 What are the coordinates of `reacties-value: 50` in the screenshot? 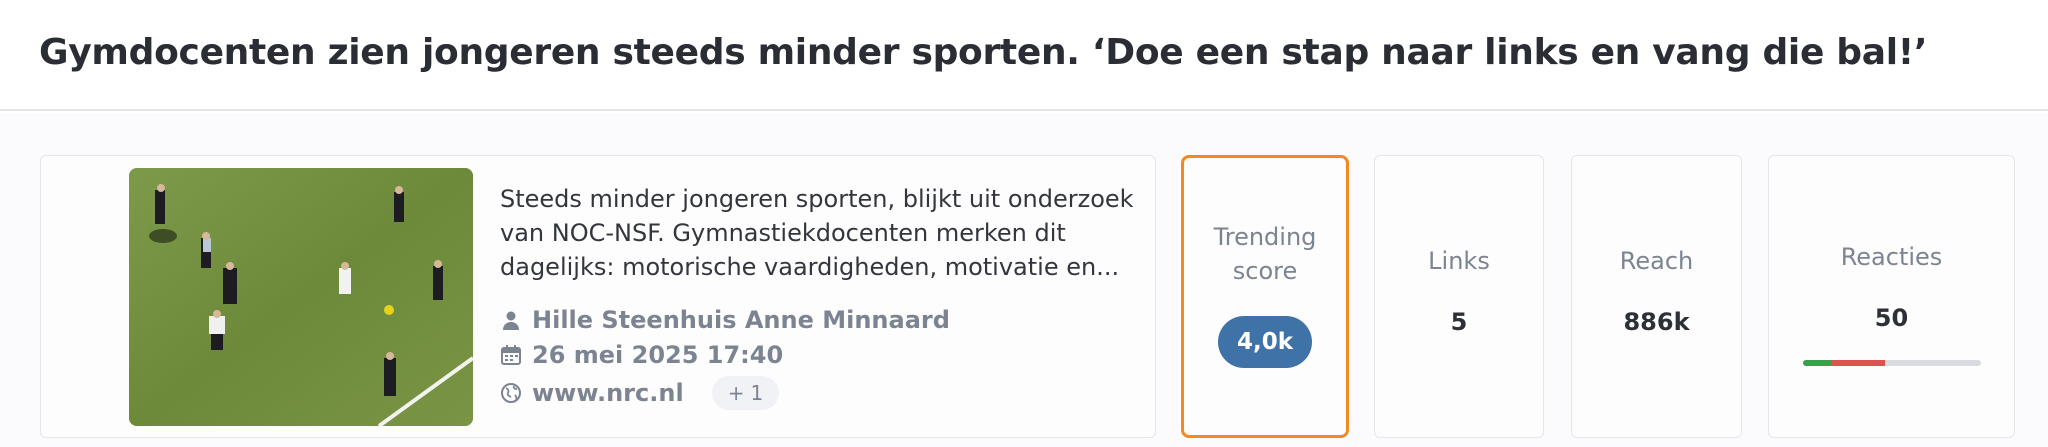 It's located at (1891, 318).